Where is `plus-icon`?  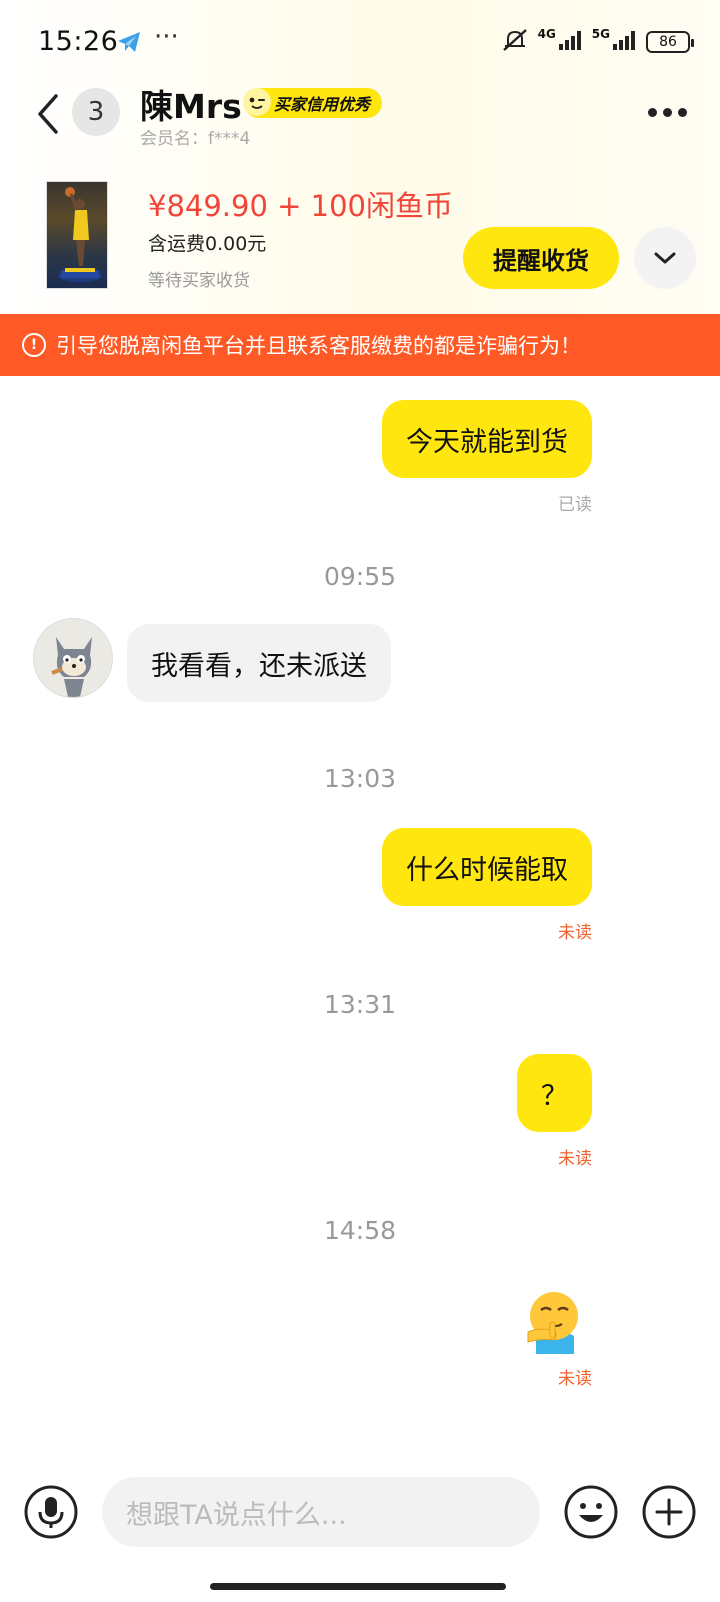 plus-icon is located at coordinates (669, 1512).